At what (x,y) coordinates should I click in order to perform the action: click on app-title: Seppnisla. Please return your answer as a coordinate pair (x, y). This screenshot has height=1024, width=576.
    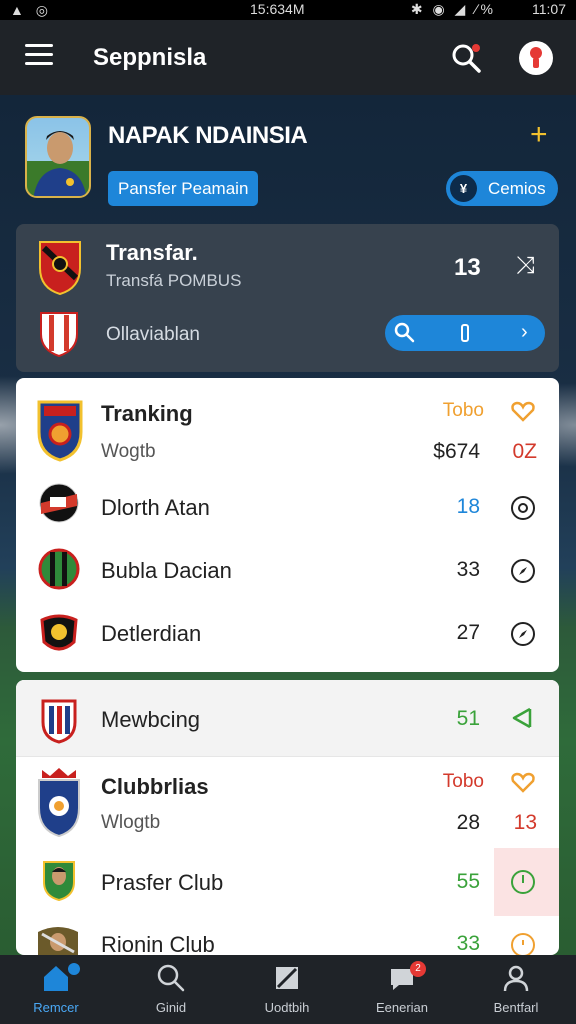
    Looking at the image, I should click on (150, 57).